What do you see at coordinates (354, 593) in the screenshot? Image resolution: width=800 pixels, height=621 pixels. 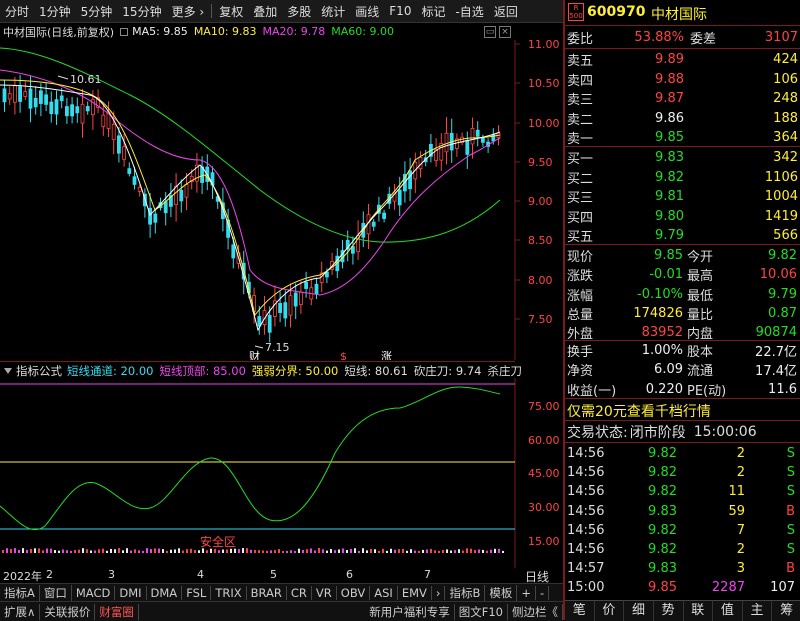 I see `tab-obv: OBV` at bounding box center [354, 593].